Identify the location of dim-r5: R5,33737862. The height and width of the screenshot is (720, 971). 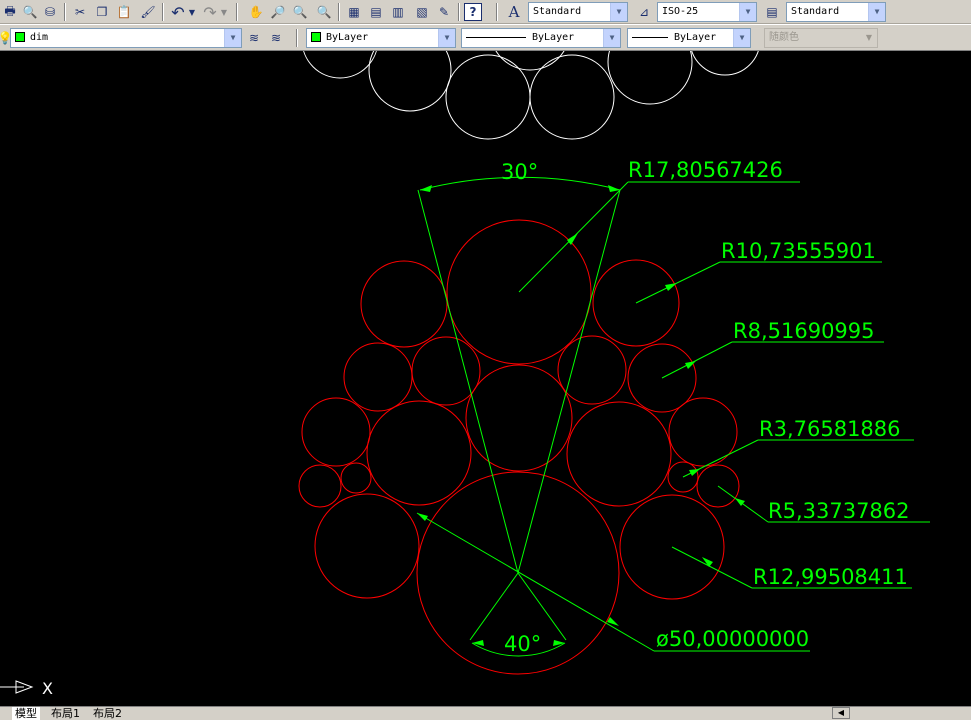
(839, 511).